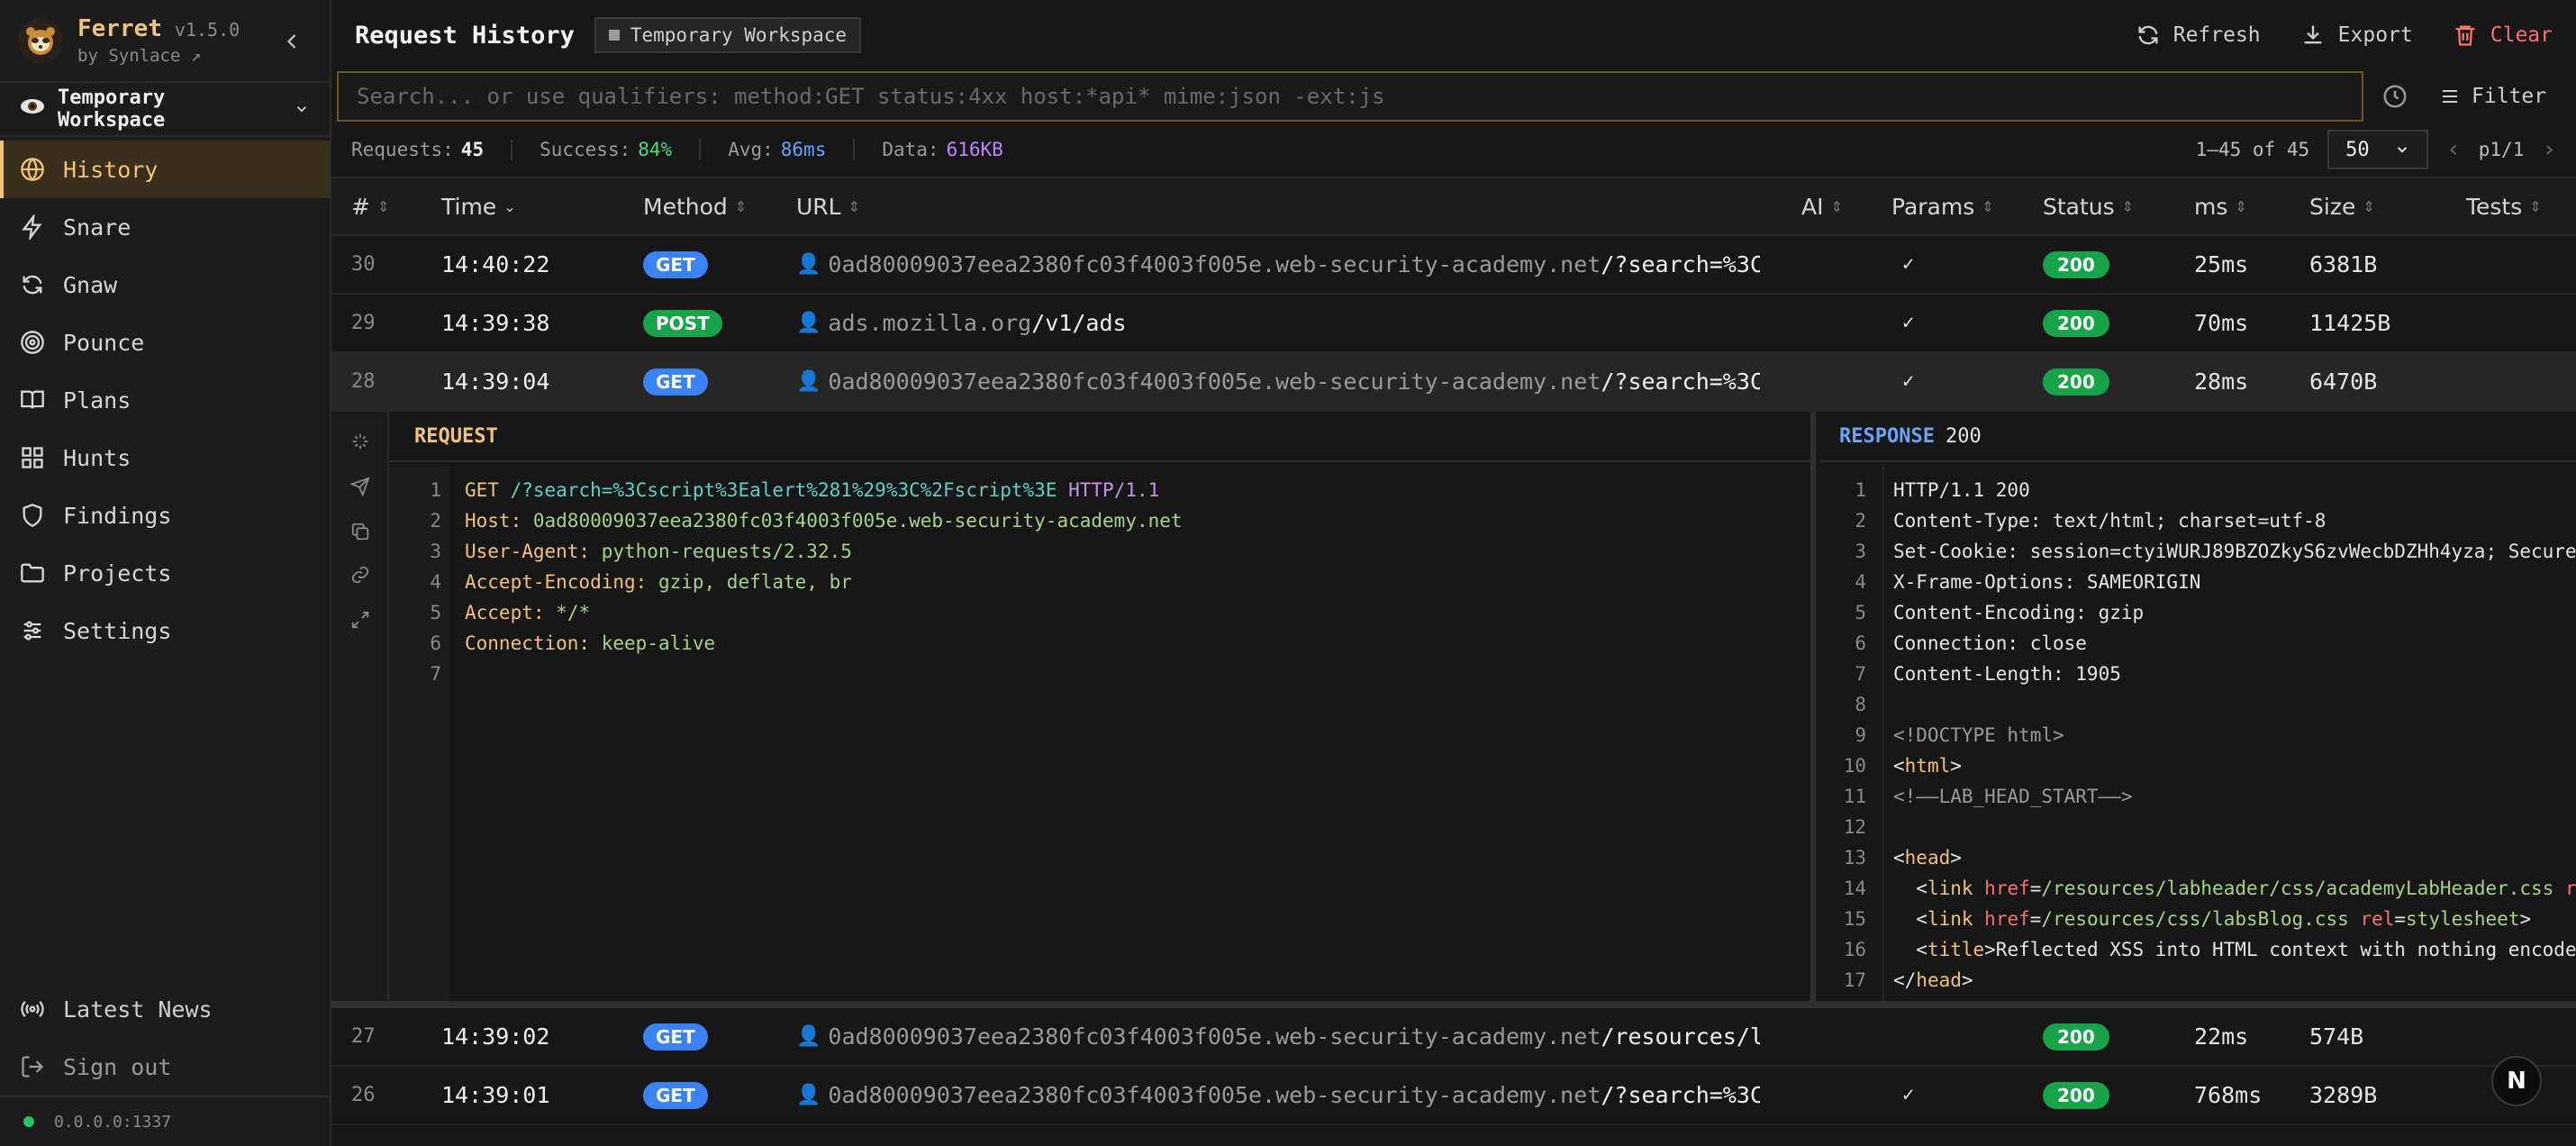  I want to click on sign-out-button: Sign out, so click(165, 1067).